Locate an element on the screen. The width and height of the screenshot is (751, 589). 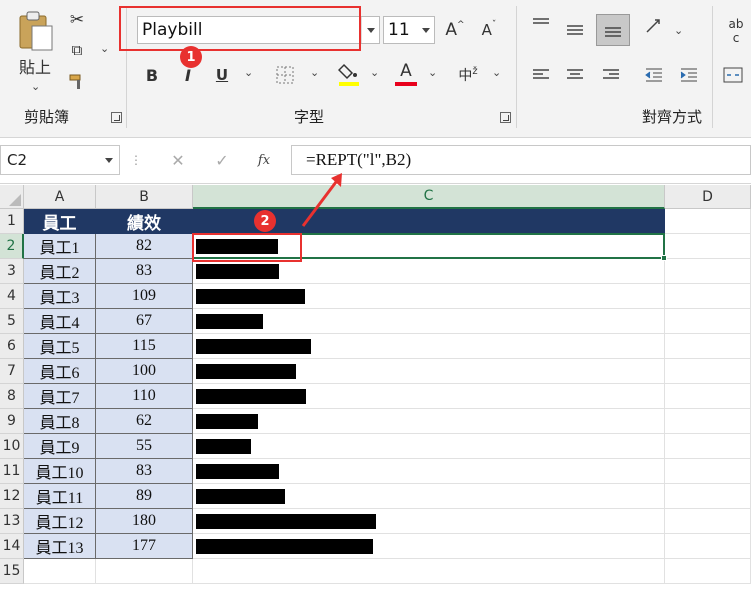
row-header-5: 5 is located at coordinates (12, 321).